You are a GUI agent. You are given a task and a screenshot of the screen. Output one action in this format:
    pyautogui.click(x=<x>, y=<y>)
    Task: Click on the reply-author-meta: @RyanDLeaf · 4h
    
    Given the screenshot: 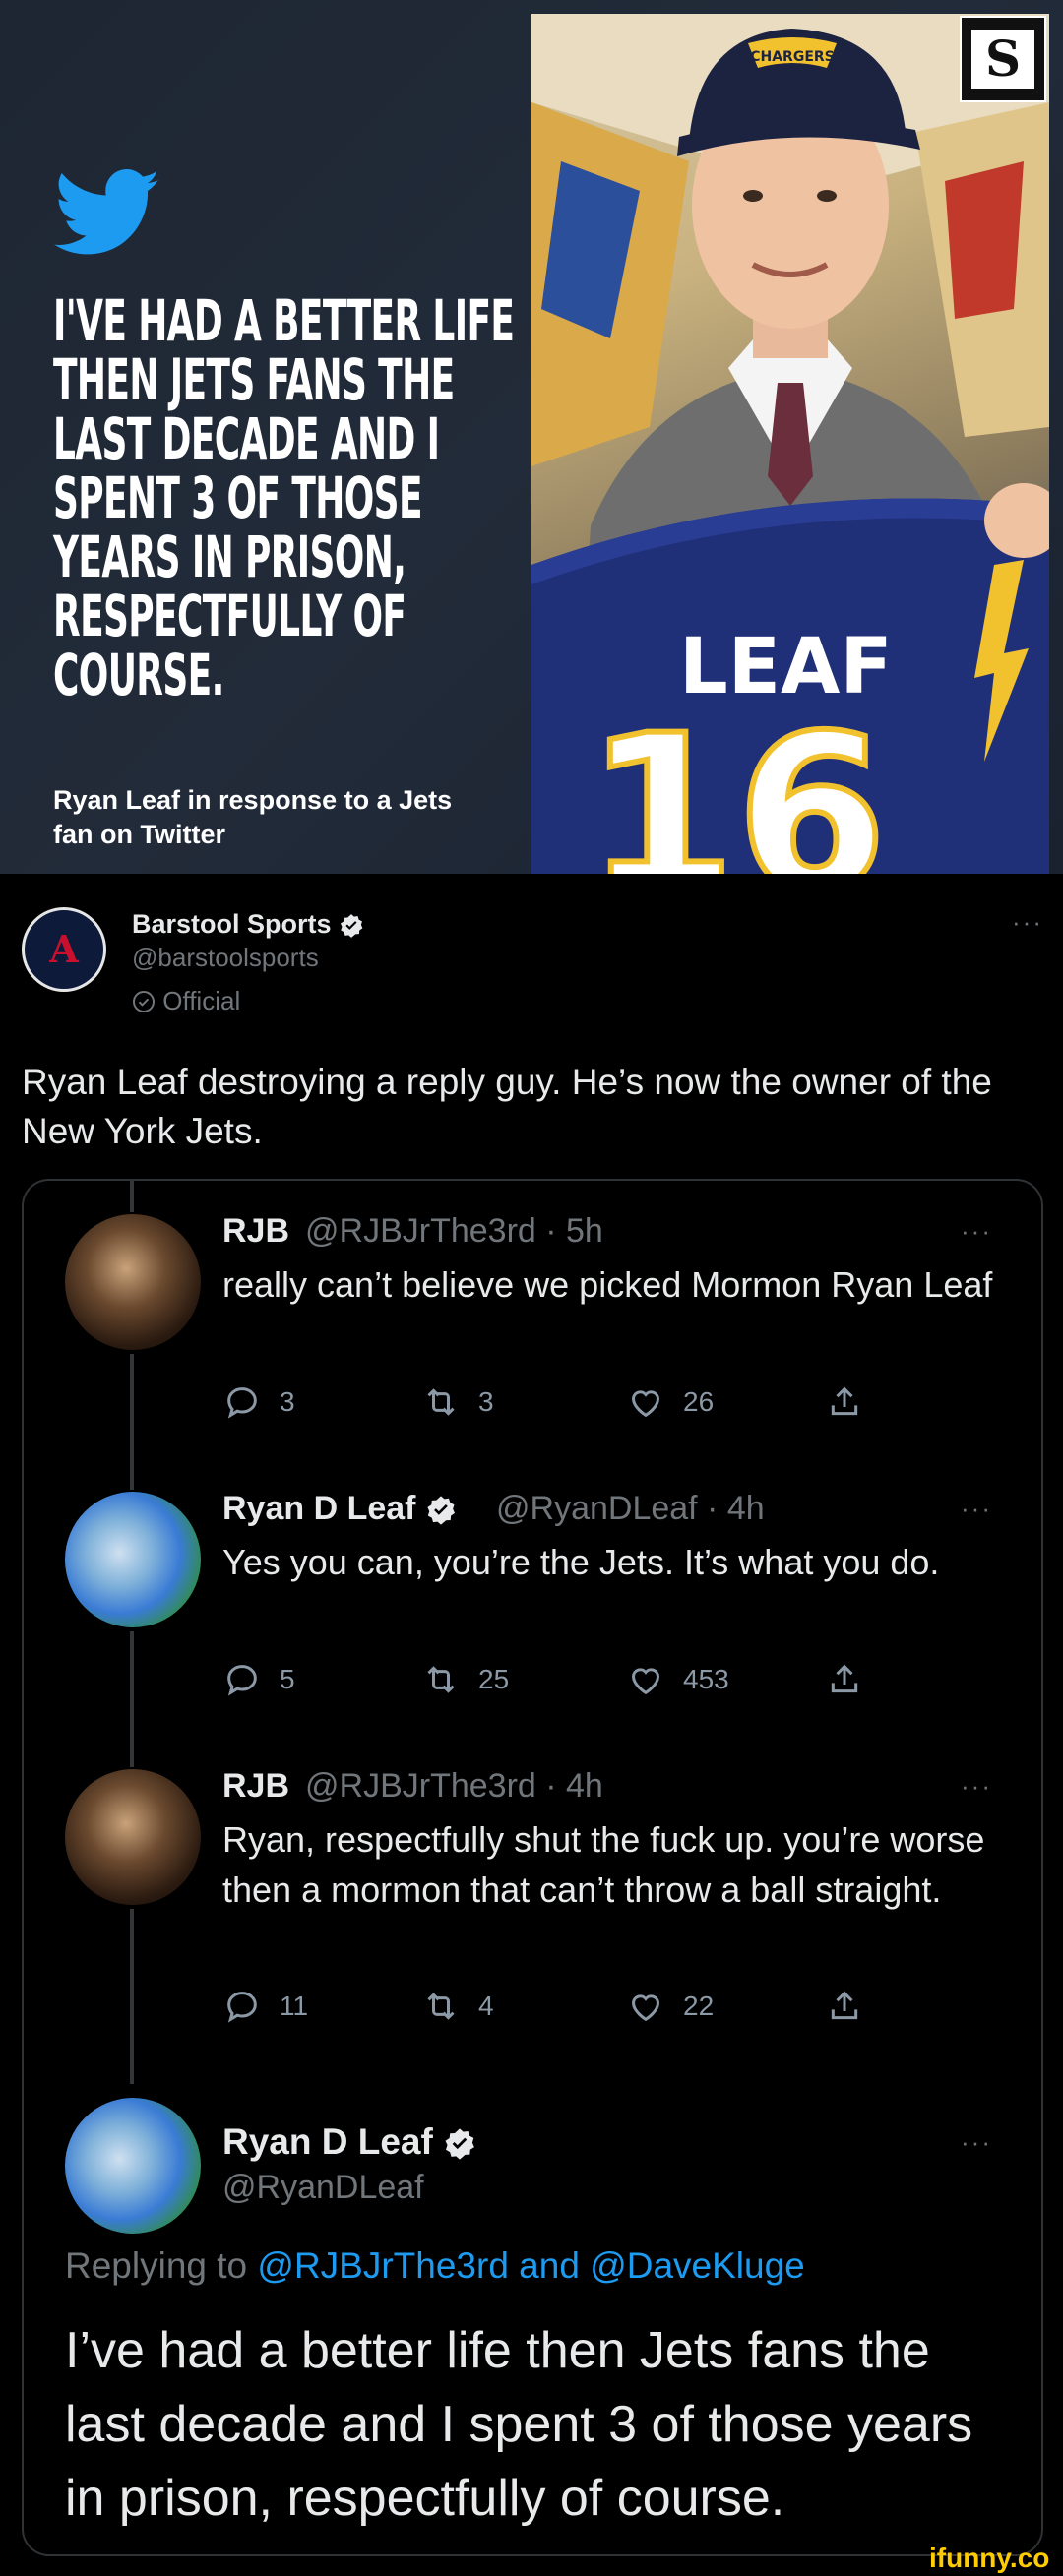 What is the action you would take?
    pyautogui.click(x=630, y=1509)
    